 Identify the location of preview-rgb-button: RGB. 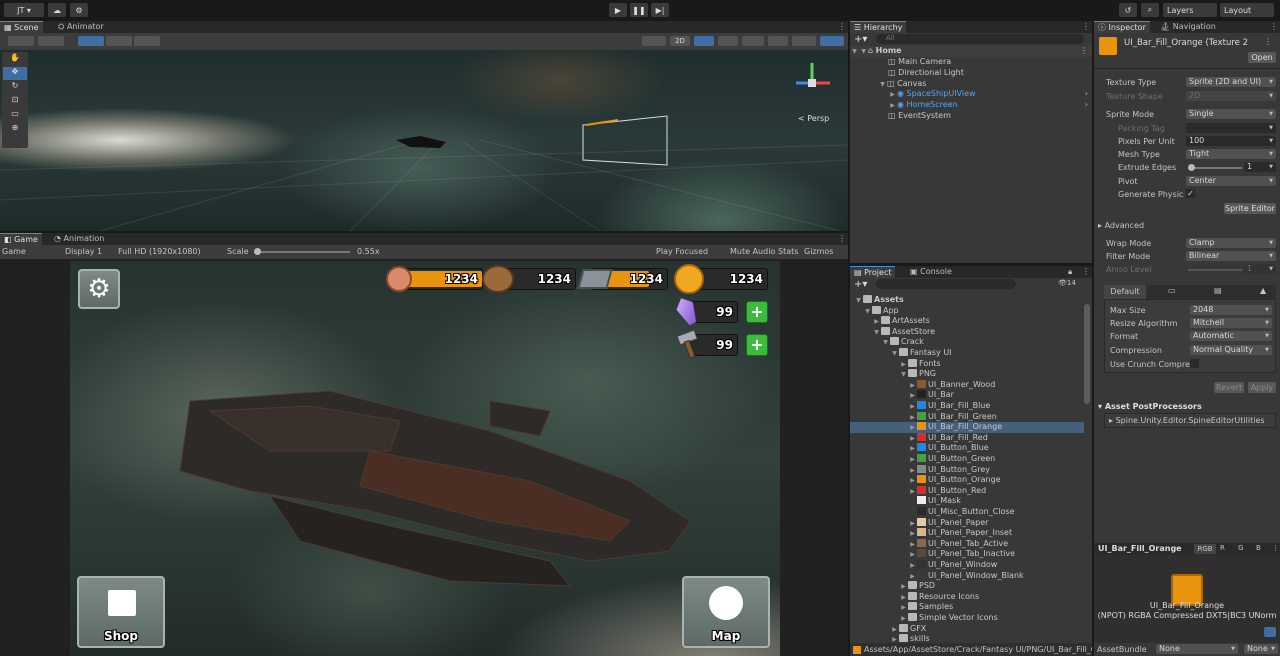
(1205, 549).